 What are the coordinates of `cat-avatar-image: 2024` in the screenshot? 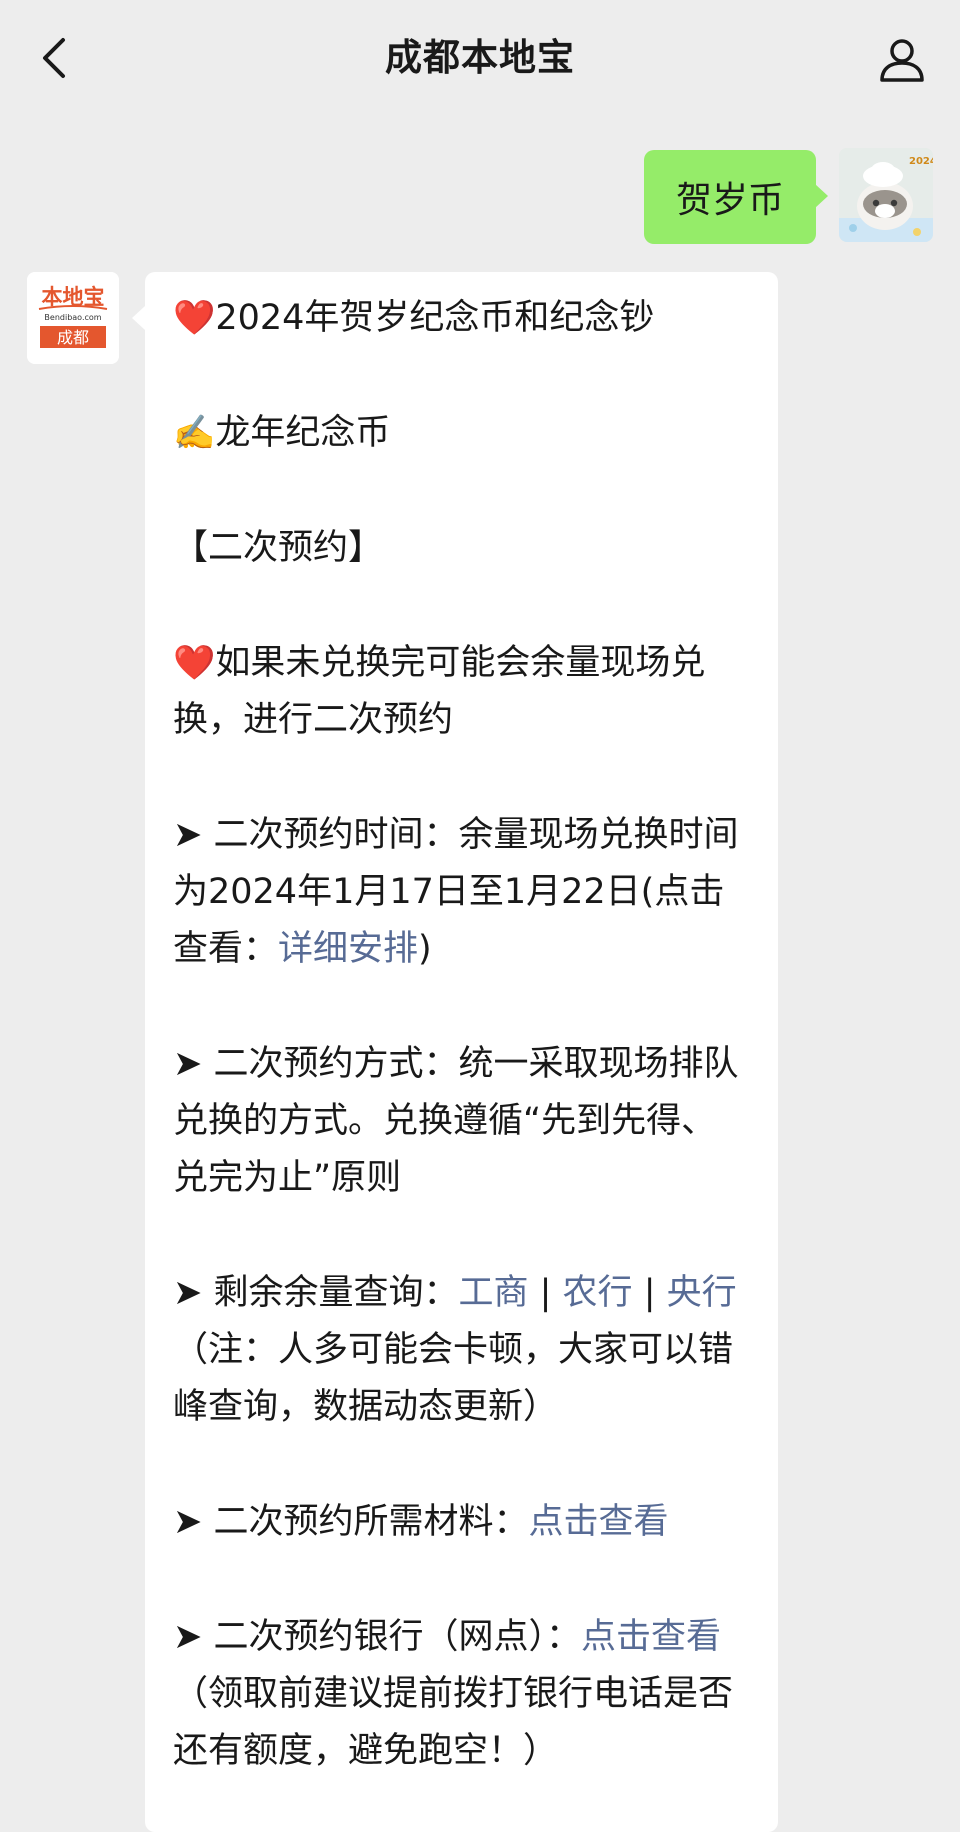 It's located at (886, 195).